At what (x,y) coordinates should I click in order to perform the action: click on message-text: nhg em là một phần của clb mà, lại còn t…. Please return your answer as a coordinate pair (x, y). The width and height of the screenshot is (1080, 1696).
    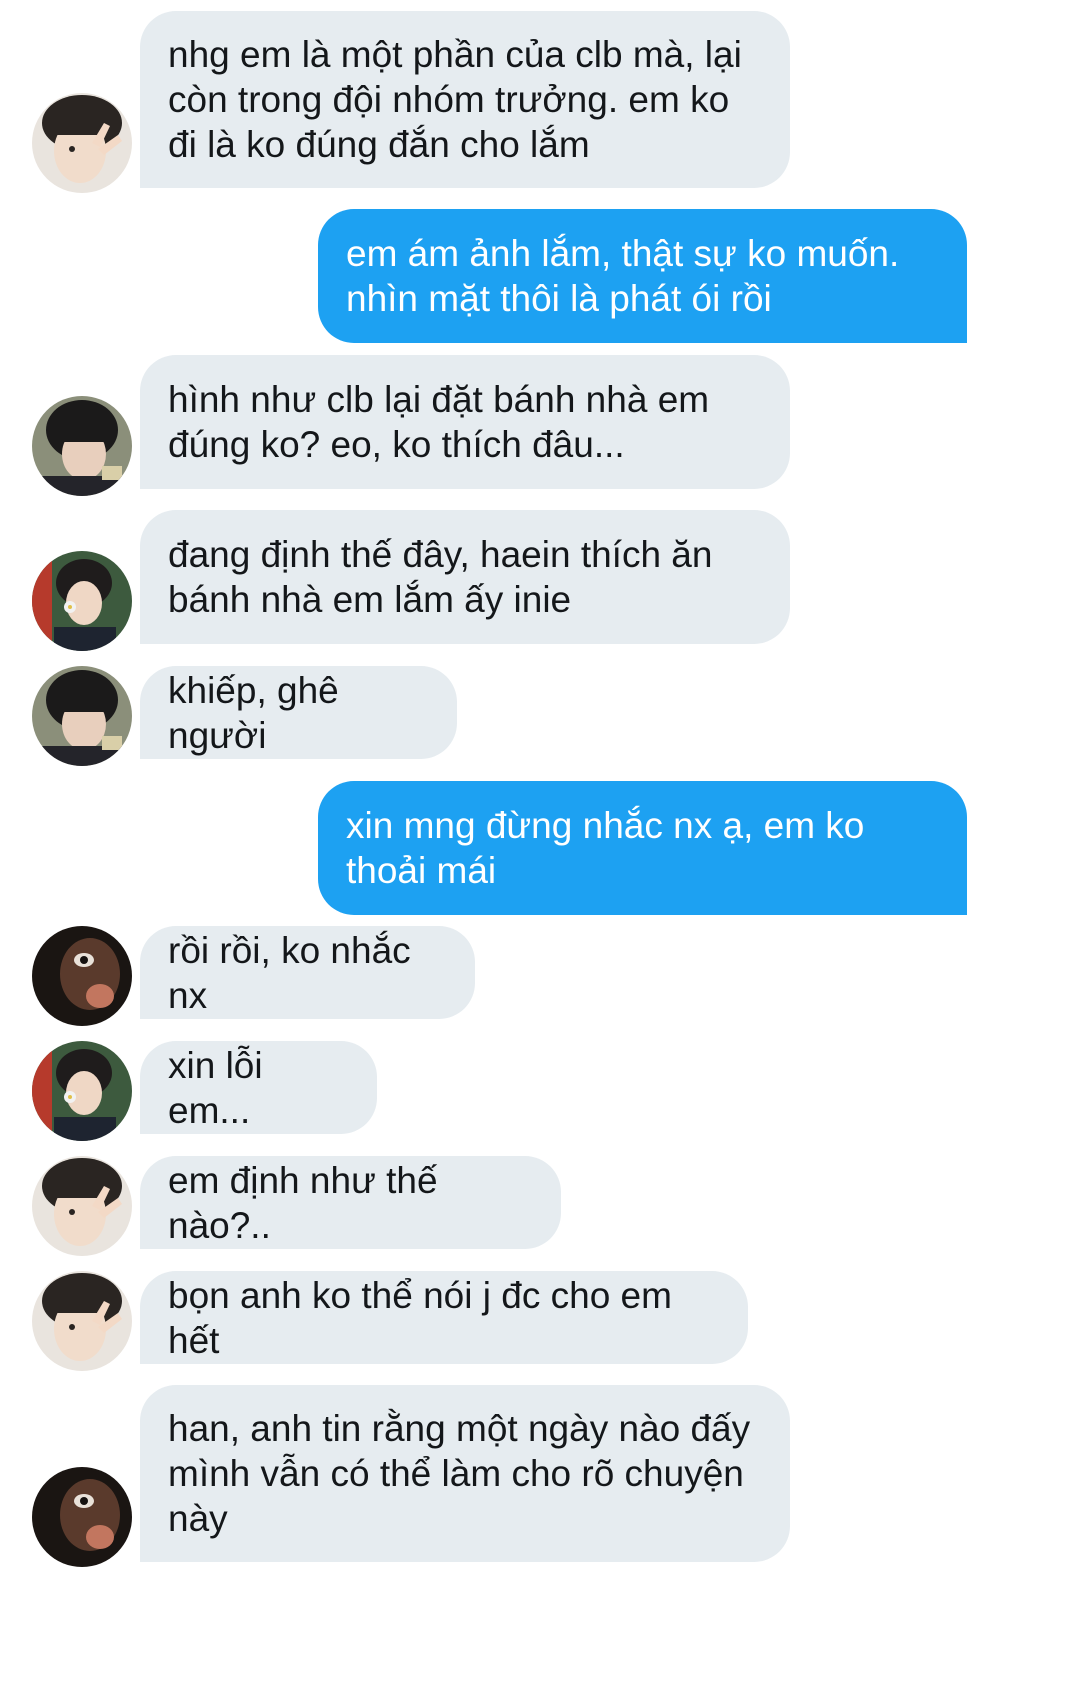
    Looking at the image, I should click on (455, 99).